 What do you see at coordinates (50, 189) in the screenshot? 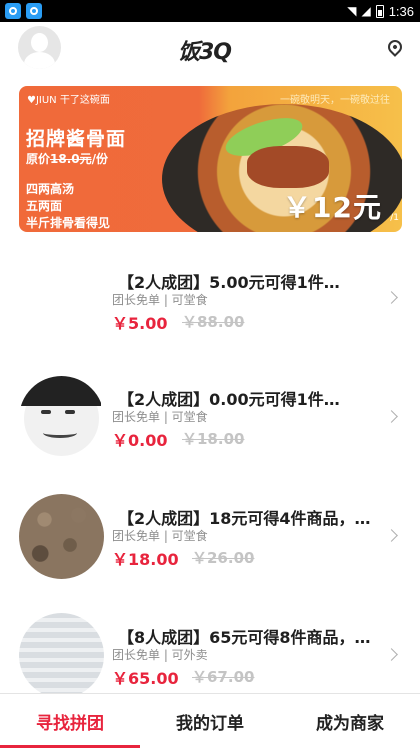
I see `banner-line: 四两高汤` at bounding box center [50, 189].